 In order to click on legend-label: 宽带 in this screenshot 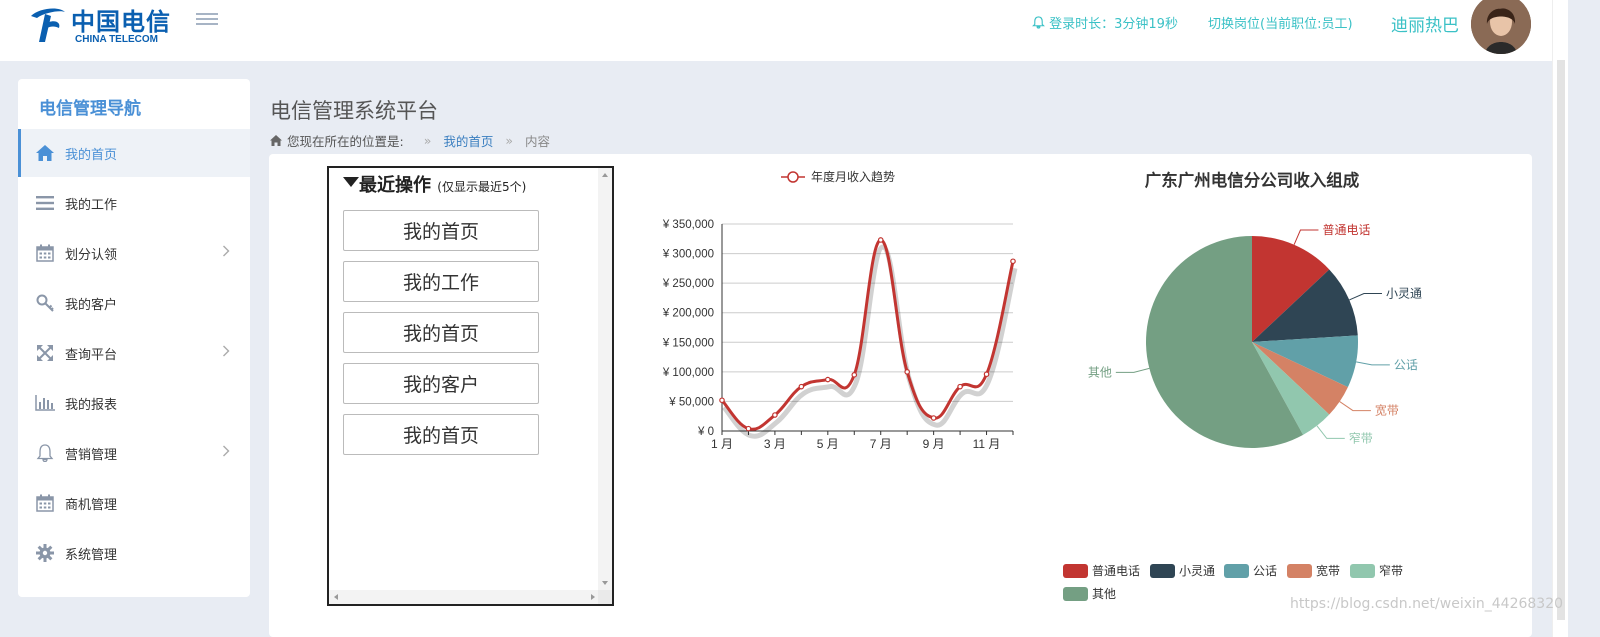, I will do `click(1328, 570)`.